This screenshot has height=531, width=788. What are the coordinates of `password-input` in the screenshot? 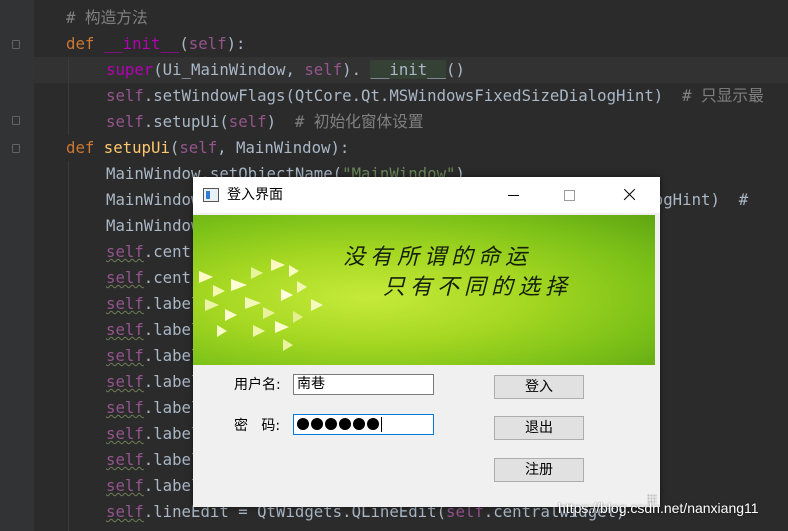 It's located at (363, 424).